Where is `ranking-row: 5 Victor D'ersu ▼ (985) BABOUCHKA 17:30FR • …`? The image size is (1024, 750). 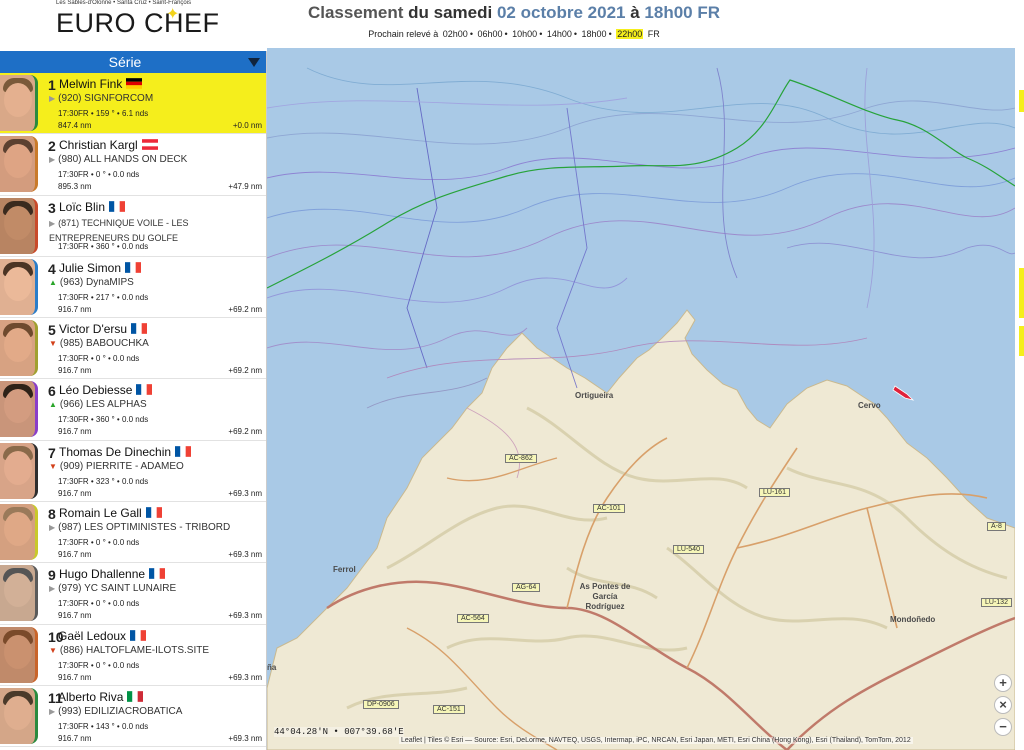 ranking-row: 5 Victor D'ersu ▼ (985) BABOUCHKA 17:30FR • … is located at coordinates (133, 349).